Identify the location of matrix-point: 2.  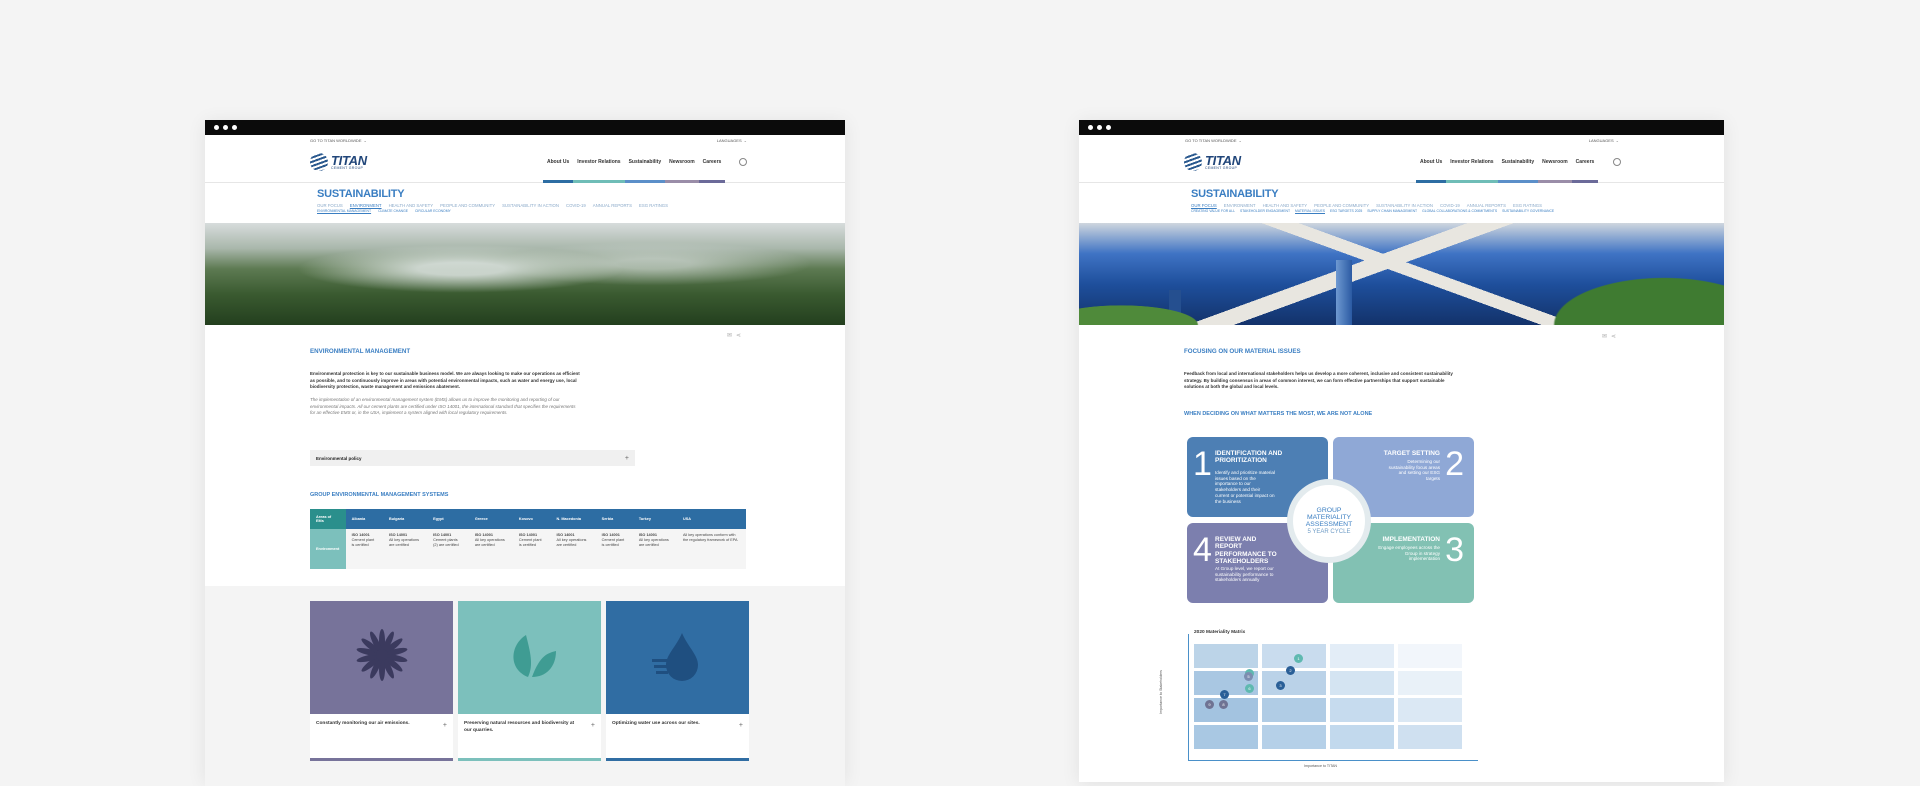
(1290, 670).